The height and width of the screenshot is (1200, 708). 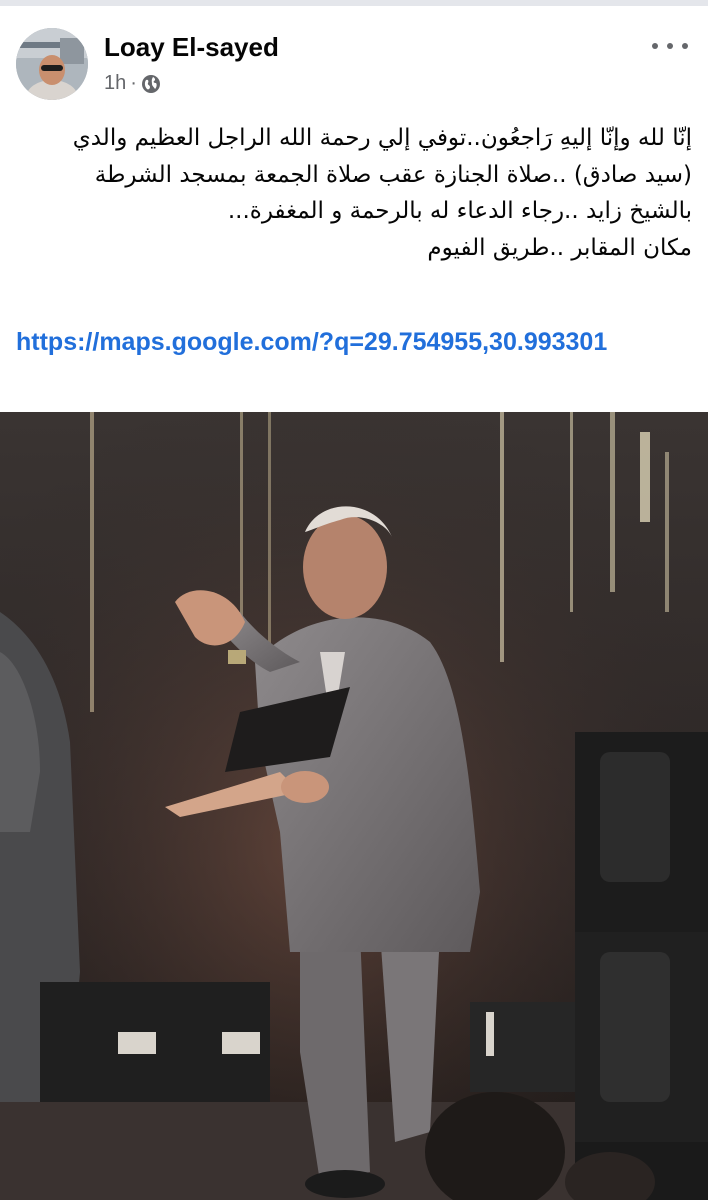 What do you see at coordinates (115, 83) in the screenshot?
I see `timestamp: 1h` at bounding box center [115, 83].